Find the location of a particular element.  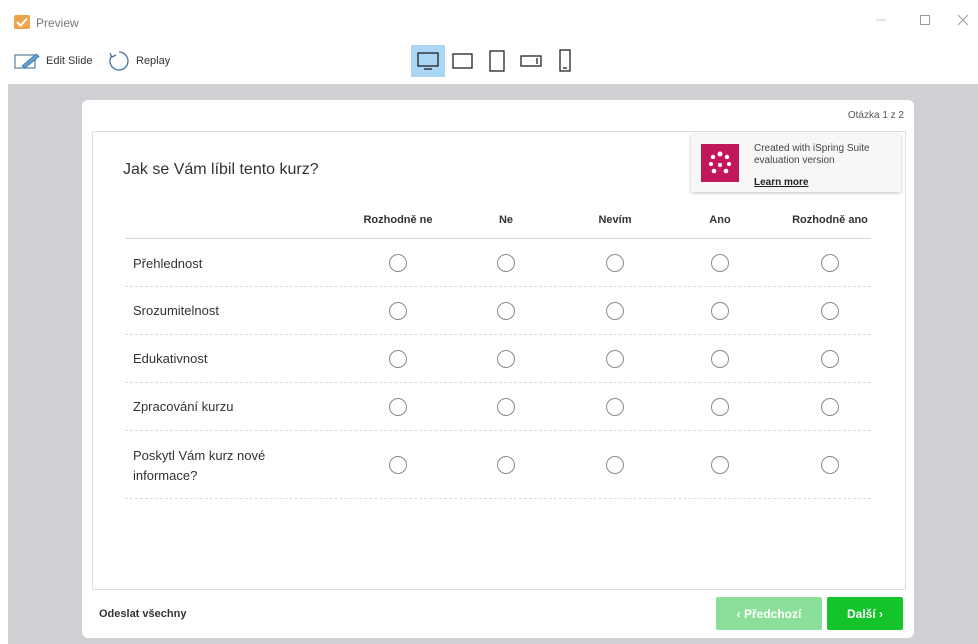

header-divider is located at coordinates (498, 238).